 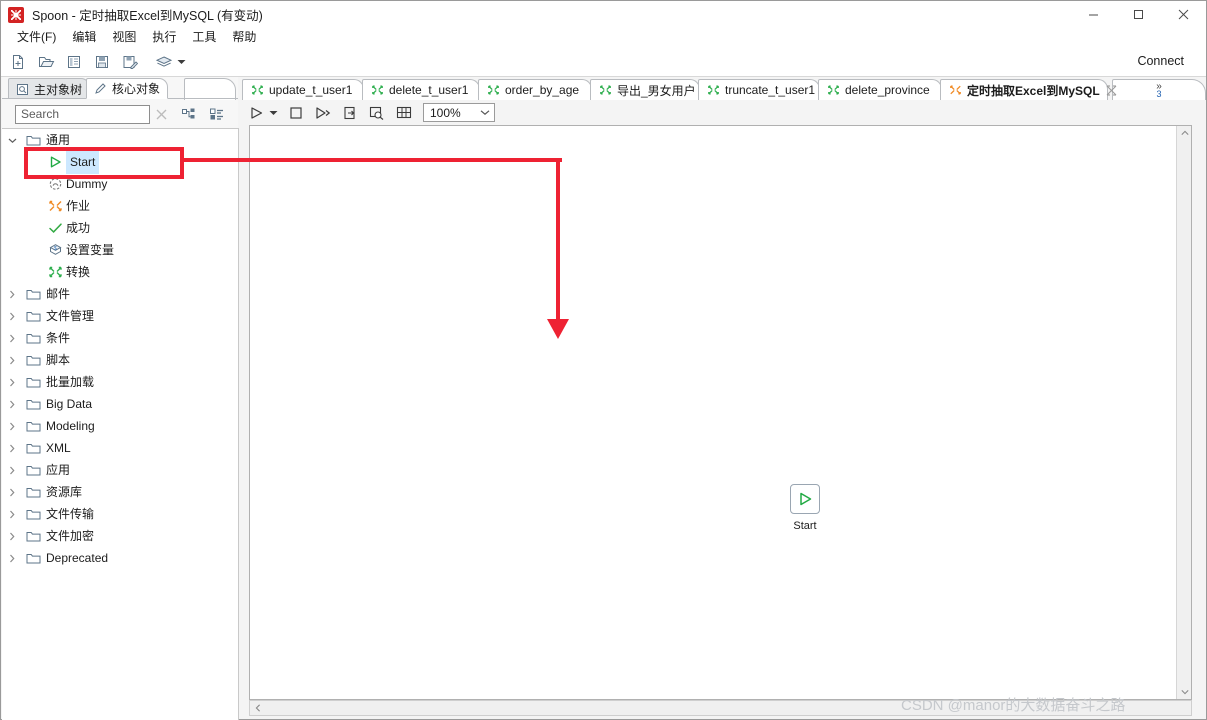 What do you see at coordinates (1028, 89) in the screenshot?
I see `editor-tab-scheduled-excel-to-mysql: 定时抽取Excel到MySQL` at bounding box center [1028, 89].